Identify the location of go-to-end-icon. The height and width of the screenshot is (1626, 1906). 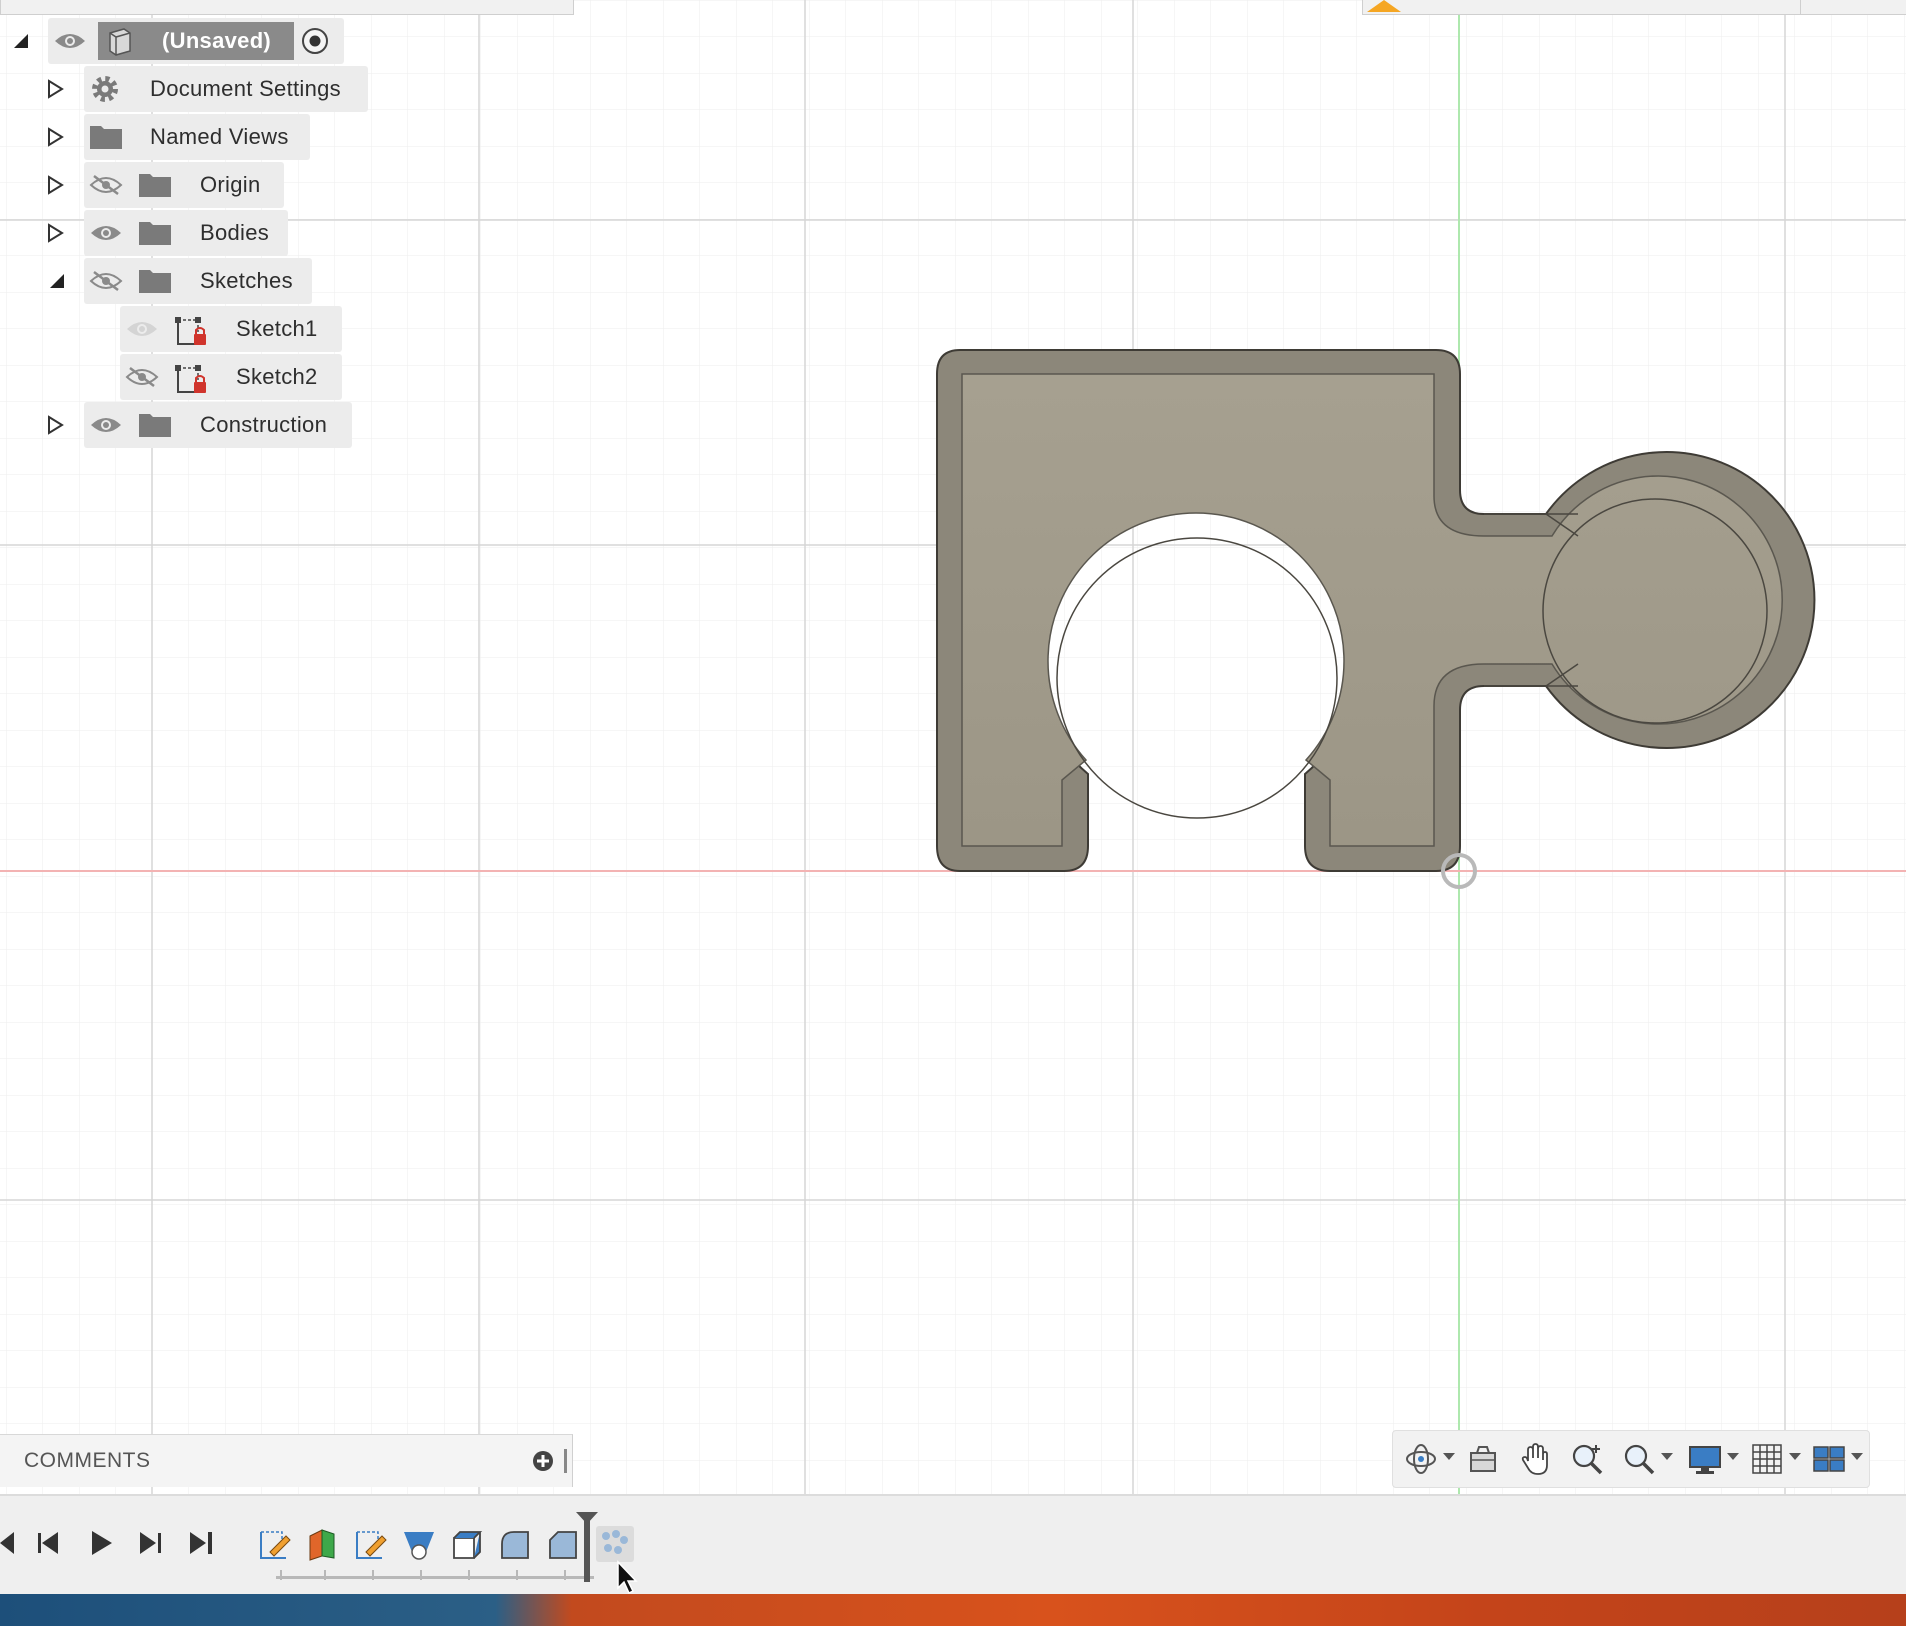
(201, 1543).